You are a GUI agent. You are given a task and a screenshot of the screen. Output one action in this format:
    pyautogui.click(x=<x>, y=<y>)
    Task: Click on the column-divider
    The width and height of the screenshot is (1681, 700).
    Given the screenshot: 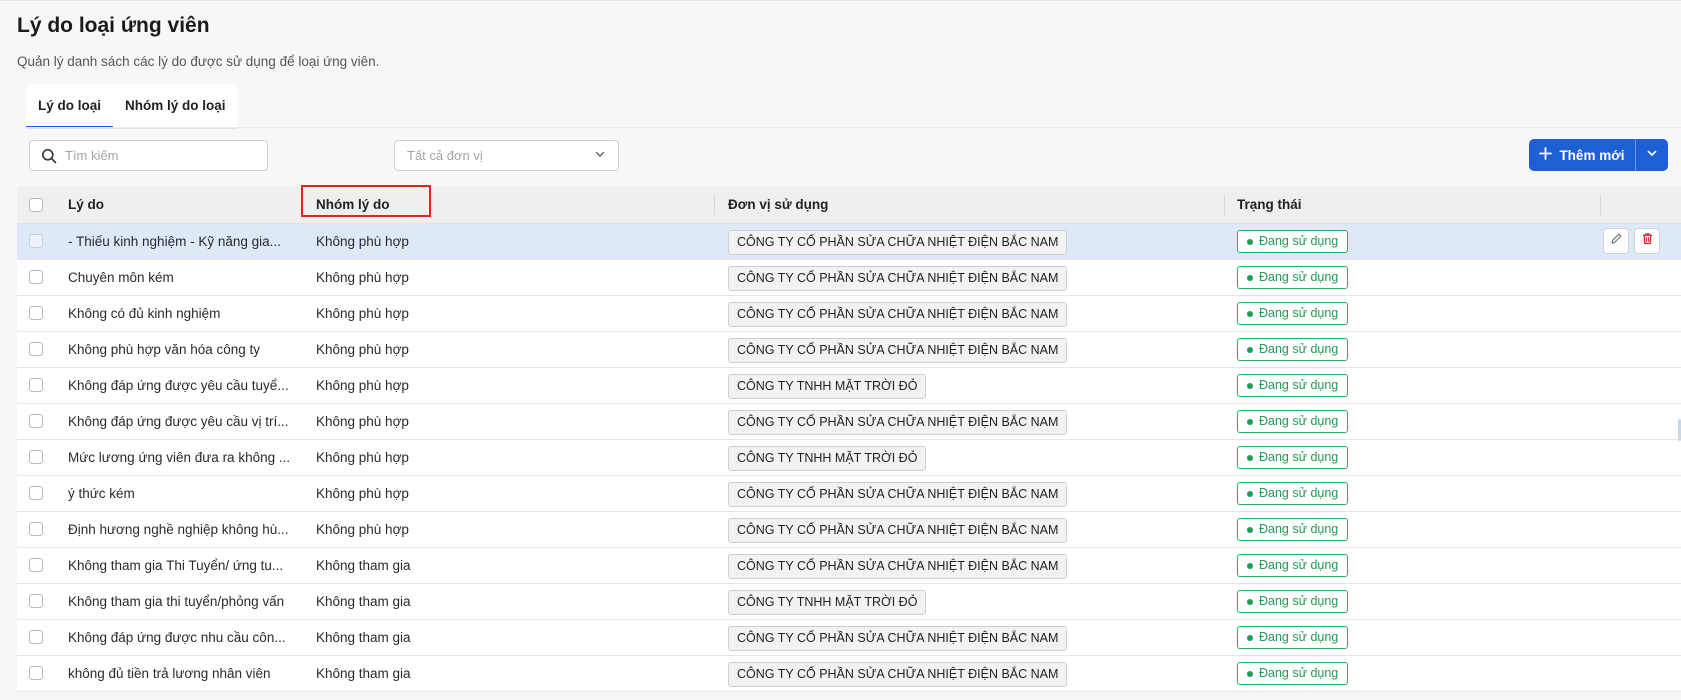 What is the action you would take?
    pyautogui.click(x=1600, y=205)
    